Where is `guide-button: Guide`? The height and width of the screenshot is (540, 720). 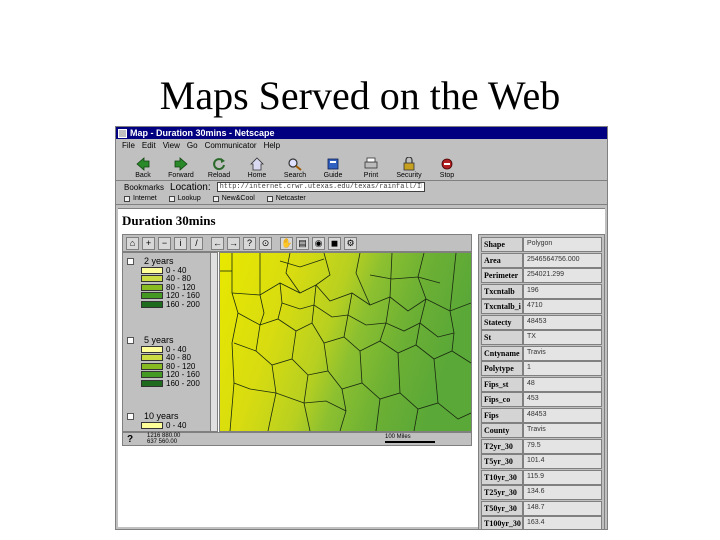
guide-button: Guide is located at coordinates (333, 166).